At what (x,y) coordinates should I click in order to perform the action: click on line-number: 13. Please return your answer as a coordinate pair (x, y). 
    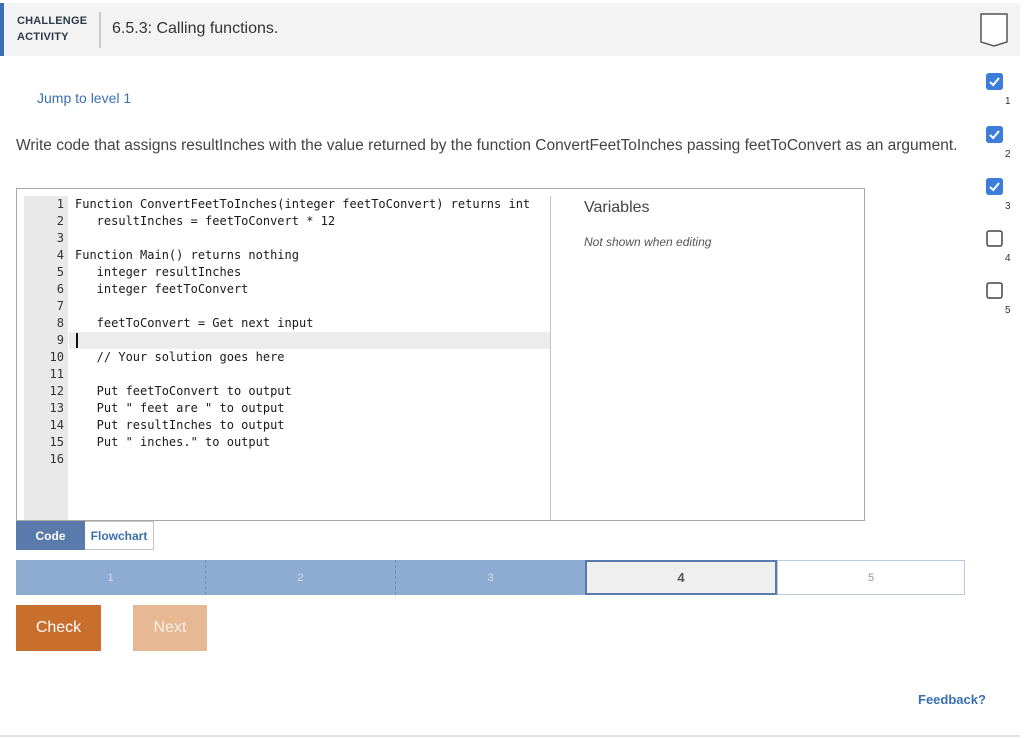
    Looking at the image, I should click on (56, 408).